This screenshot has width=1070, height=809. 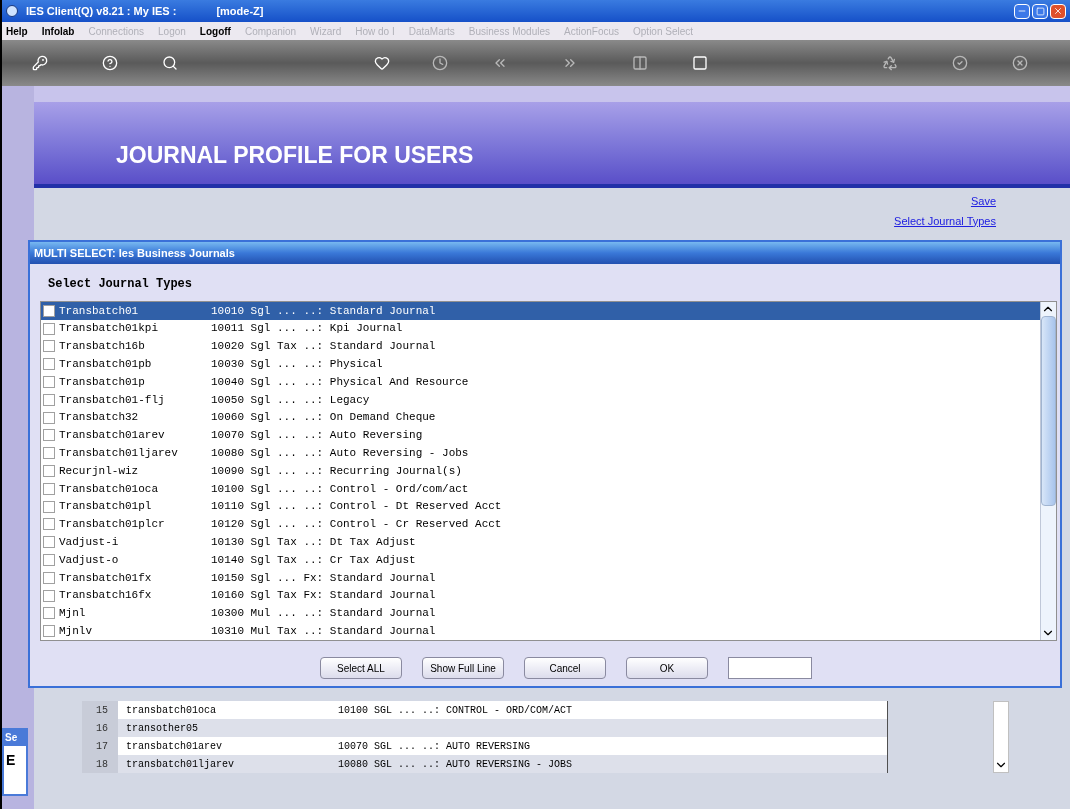 What do you see at coordinates (540, 488) in the screenshot?
I see `list-item: Transbatch01oca 10100 Sgl ... ..: Control - Ord/com/act` at bounding box center [540, 488].